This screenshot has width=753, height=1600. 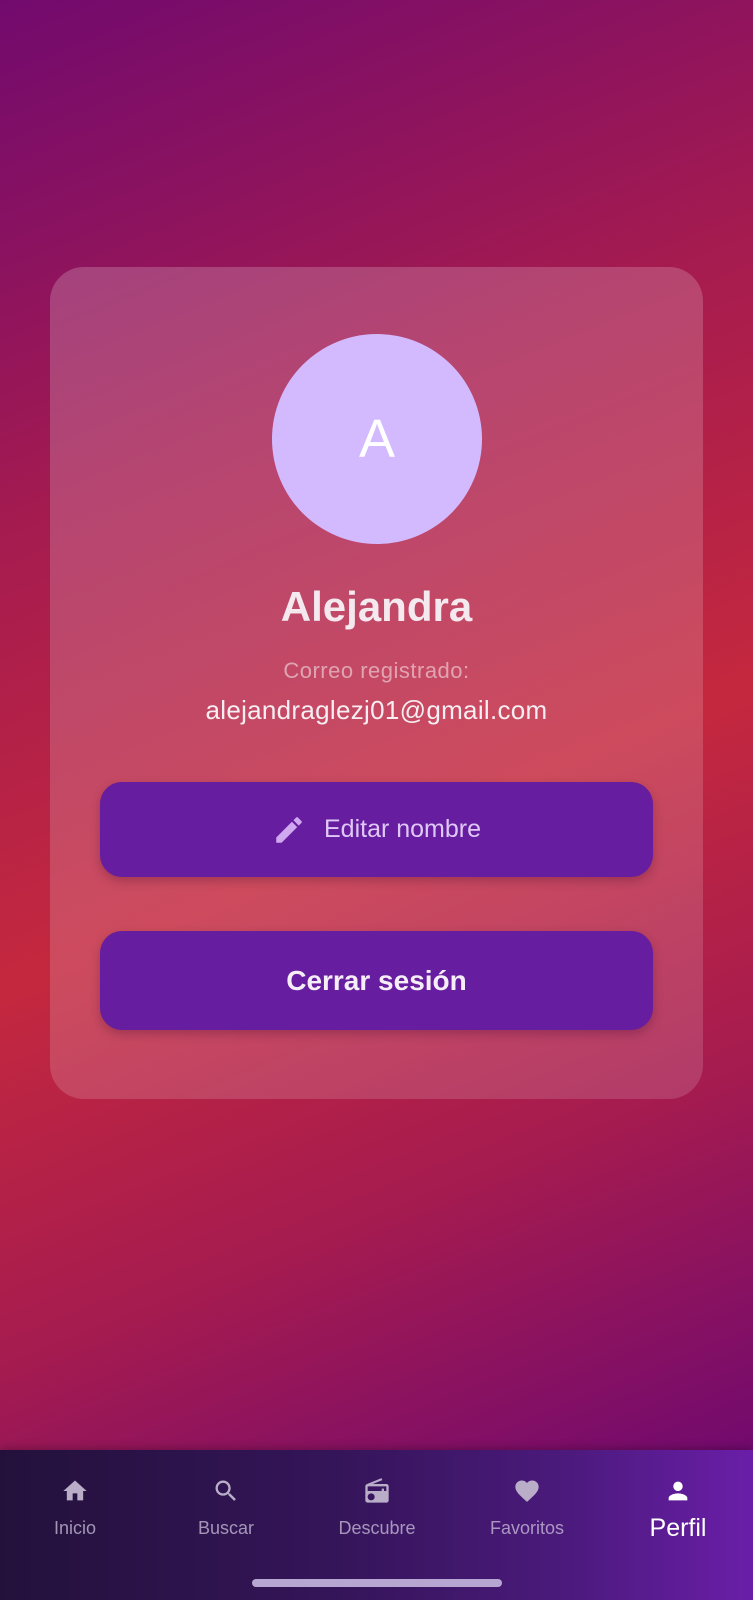 I want to click on nav-item-perfil: Perfil, so click(x=678, y=1509).